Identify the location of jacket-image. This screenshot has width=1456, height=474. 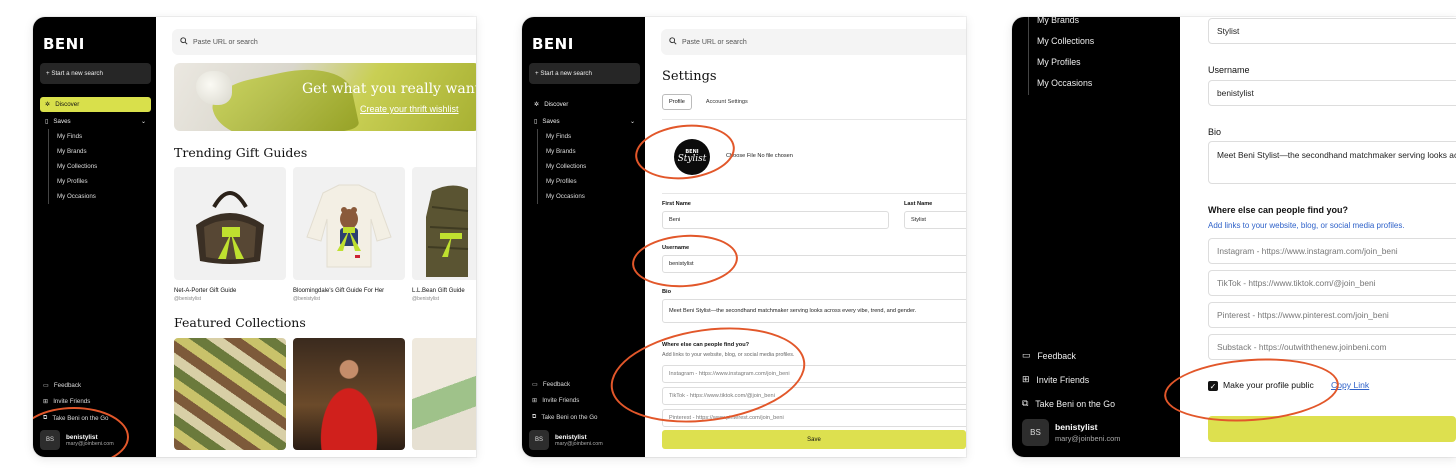
(447, 231).